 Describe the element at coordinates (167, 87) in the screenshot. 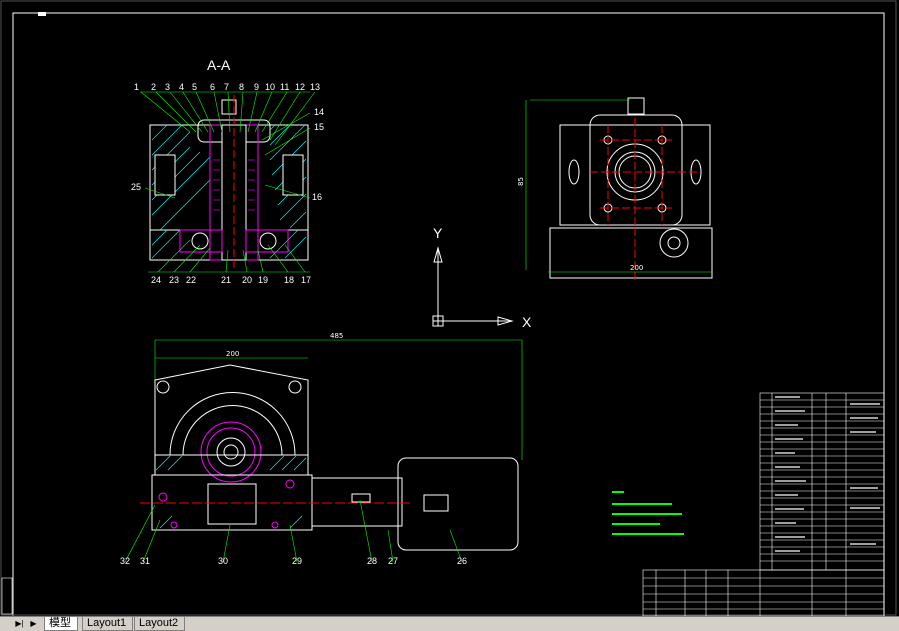

I see `part-number: 3` at that location.